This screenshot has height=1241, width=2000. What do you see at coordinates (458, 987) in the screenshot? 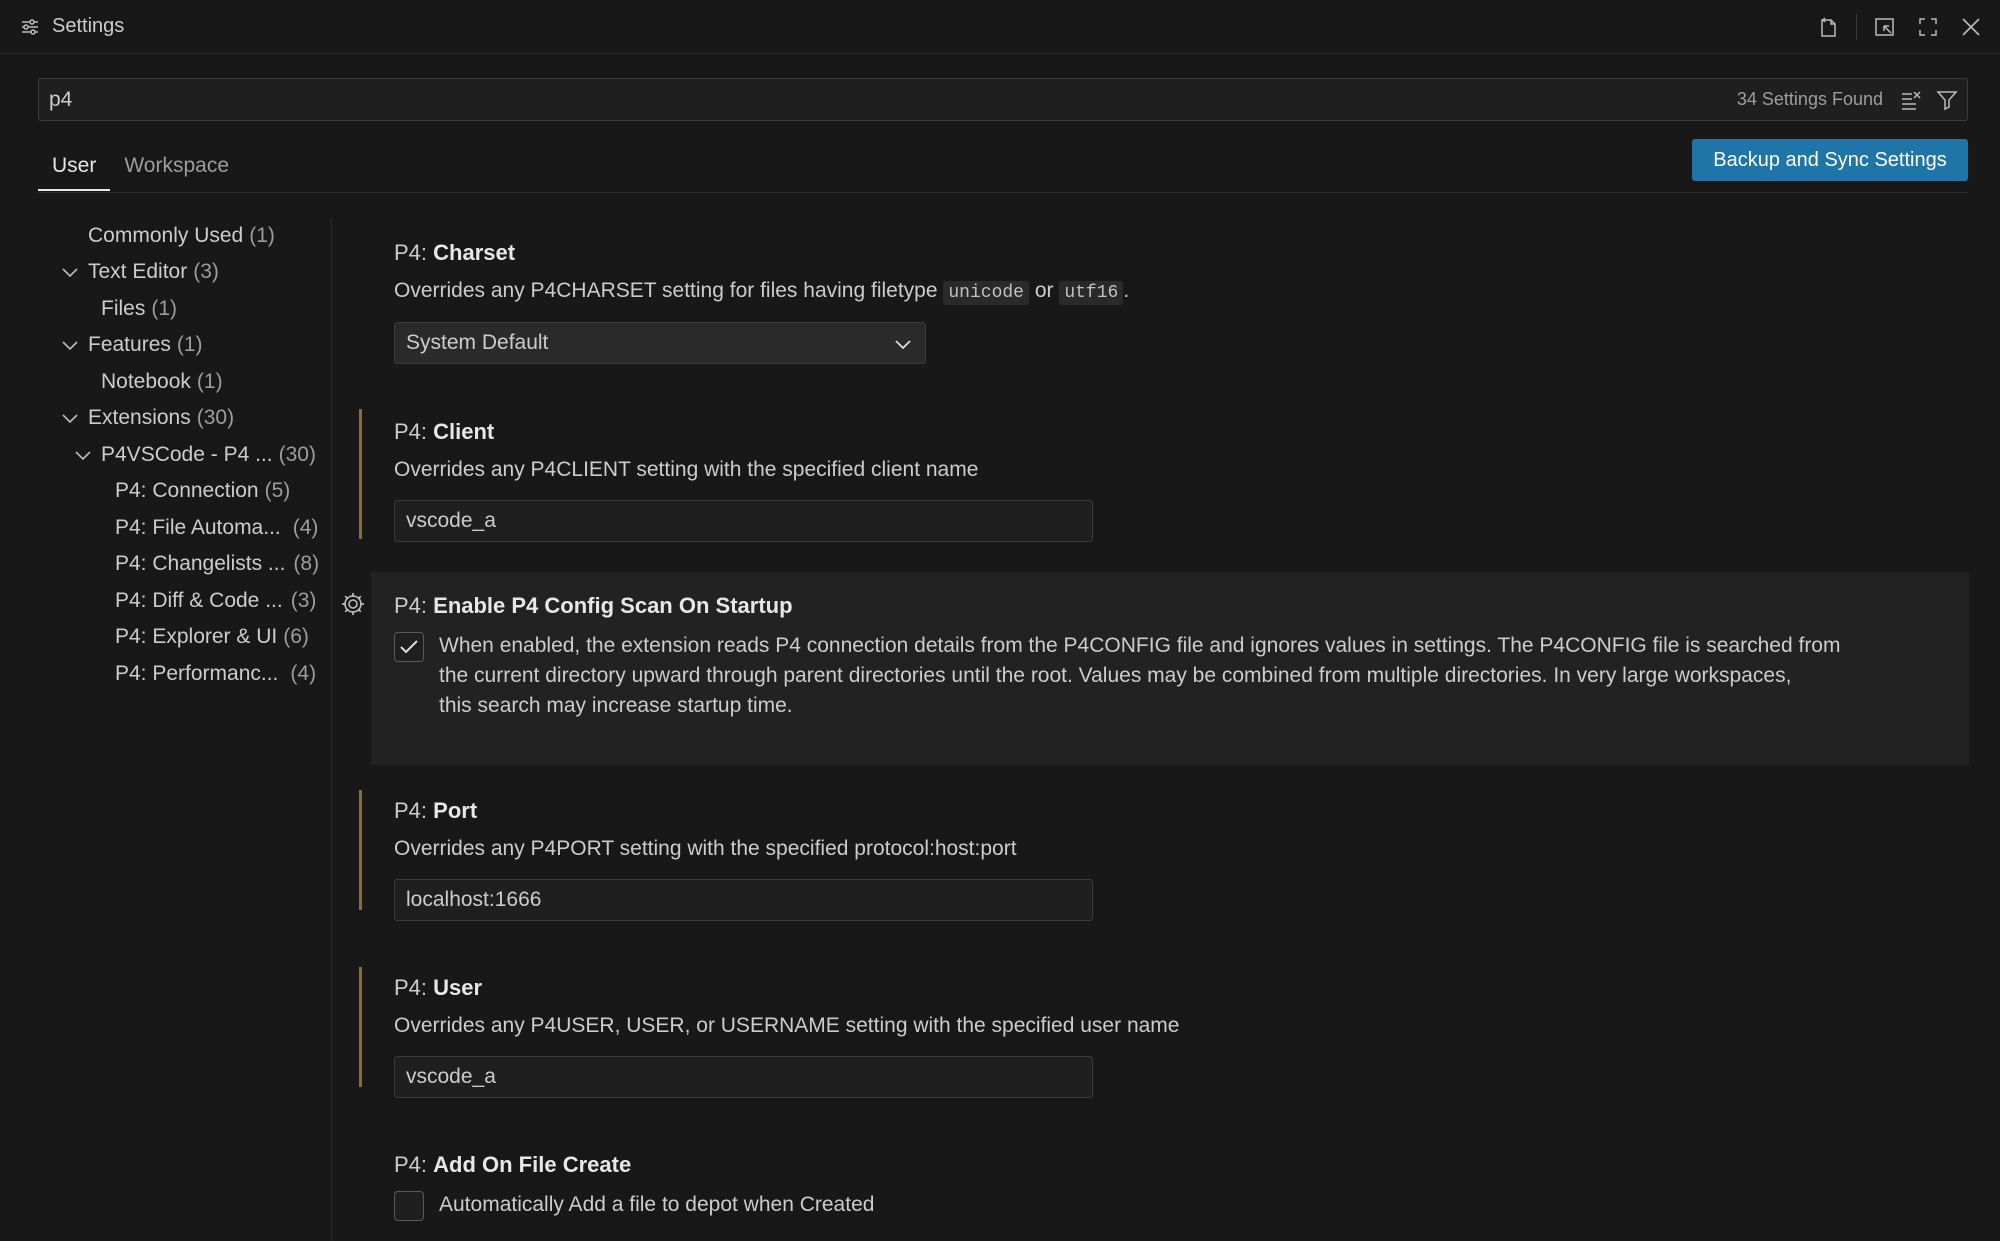
I see `setting-name: User` at bounding box center [458, 987].